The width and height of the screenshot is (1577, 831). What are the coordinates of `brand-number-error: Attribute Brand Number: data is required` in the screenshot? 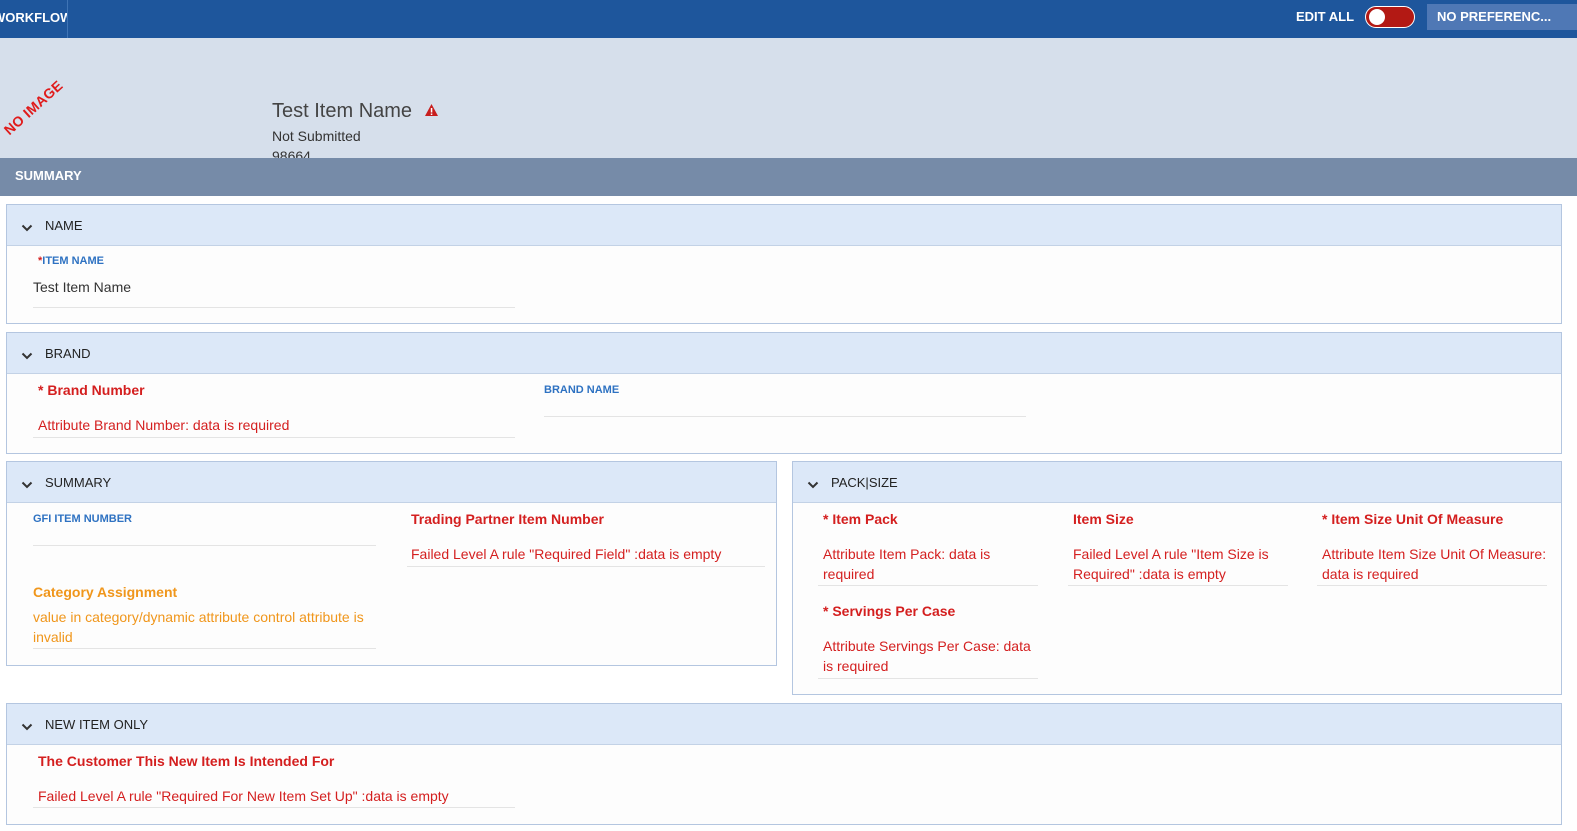 It's located at (164, 425).